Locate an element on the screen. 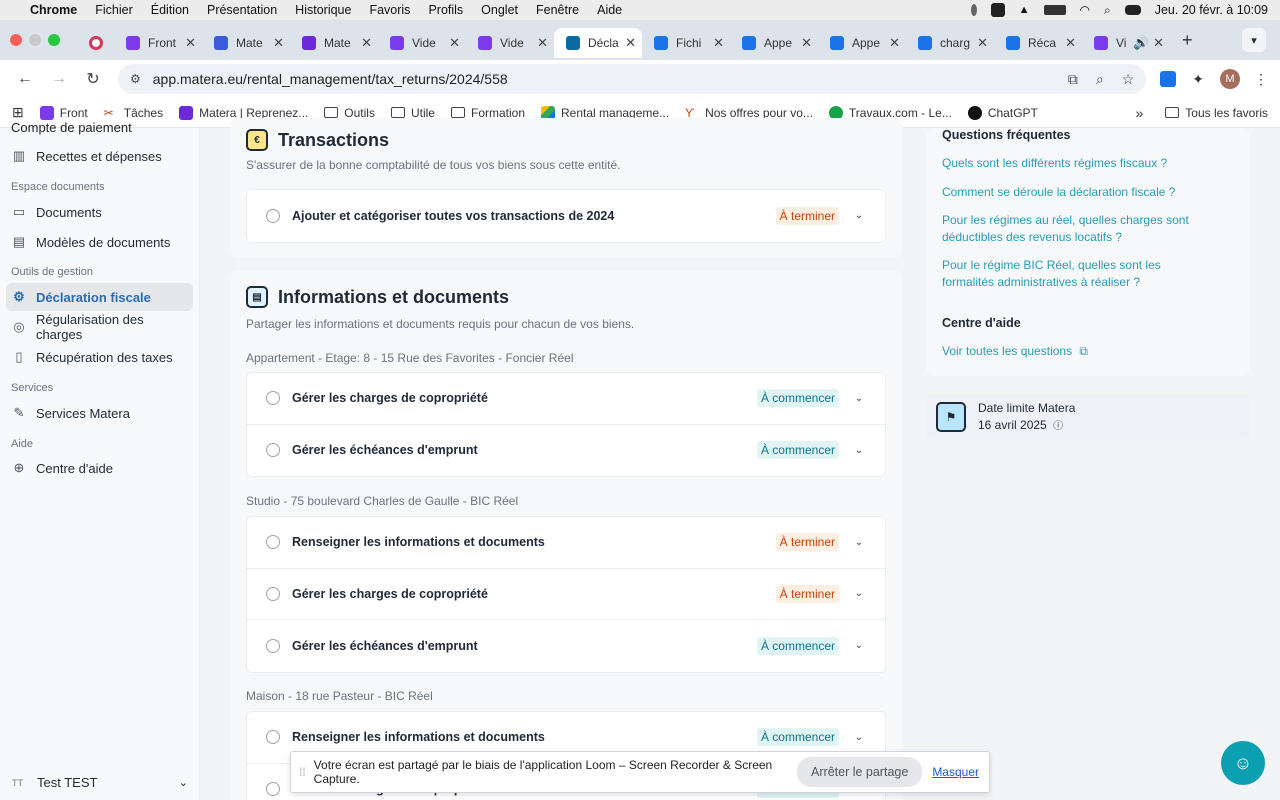 The height and width of the screenshot is (800, 1280). sidebar-item-regularisation: ◎ Régularisation des charges is located at coordinates (99, 327).